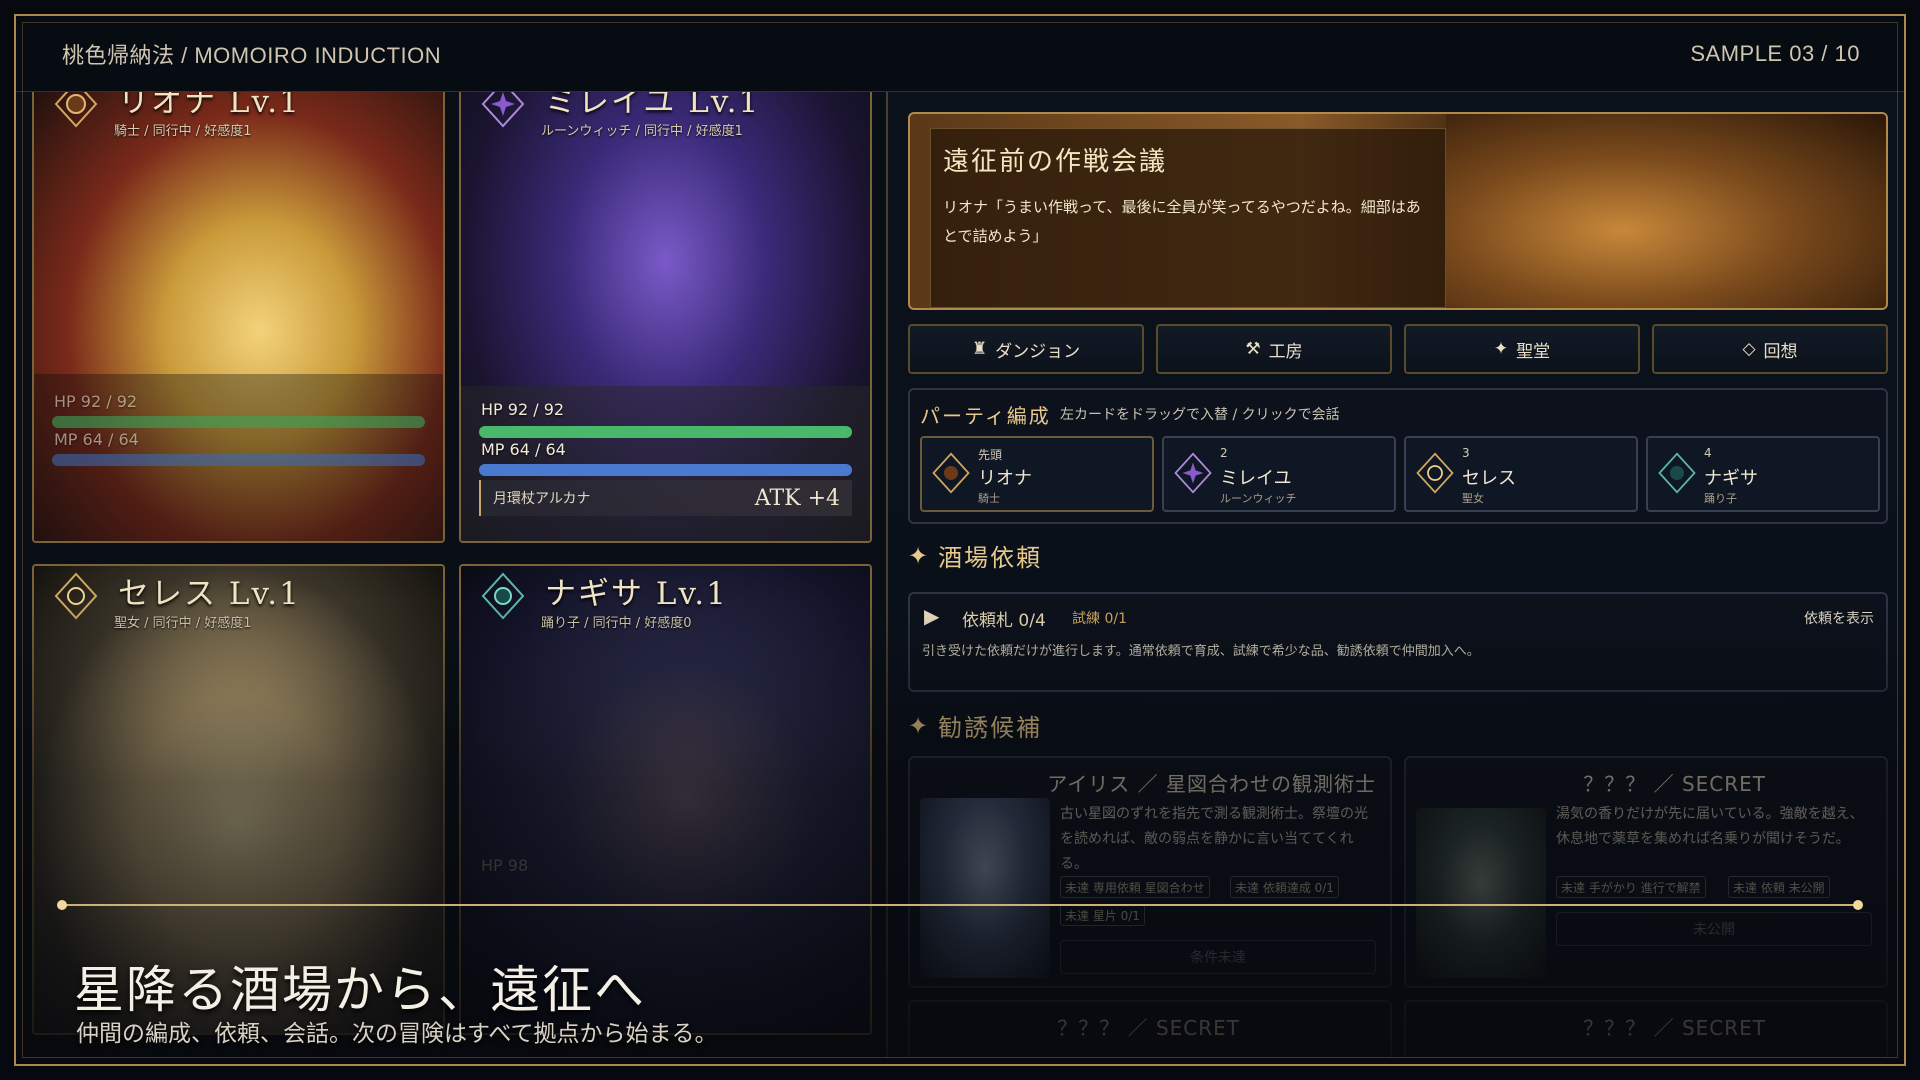 The width and height of the screenshot is (1920, 1080). Describe the element at coordinates (1522, 349) in the screenshot. I see `nav-sanctuary-button: ✦ 聖堂` at that location.